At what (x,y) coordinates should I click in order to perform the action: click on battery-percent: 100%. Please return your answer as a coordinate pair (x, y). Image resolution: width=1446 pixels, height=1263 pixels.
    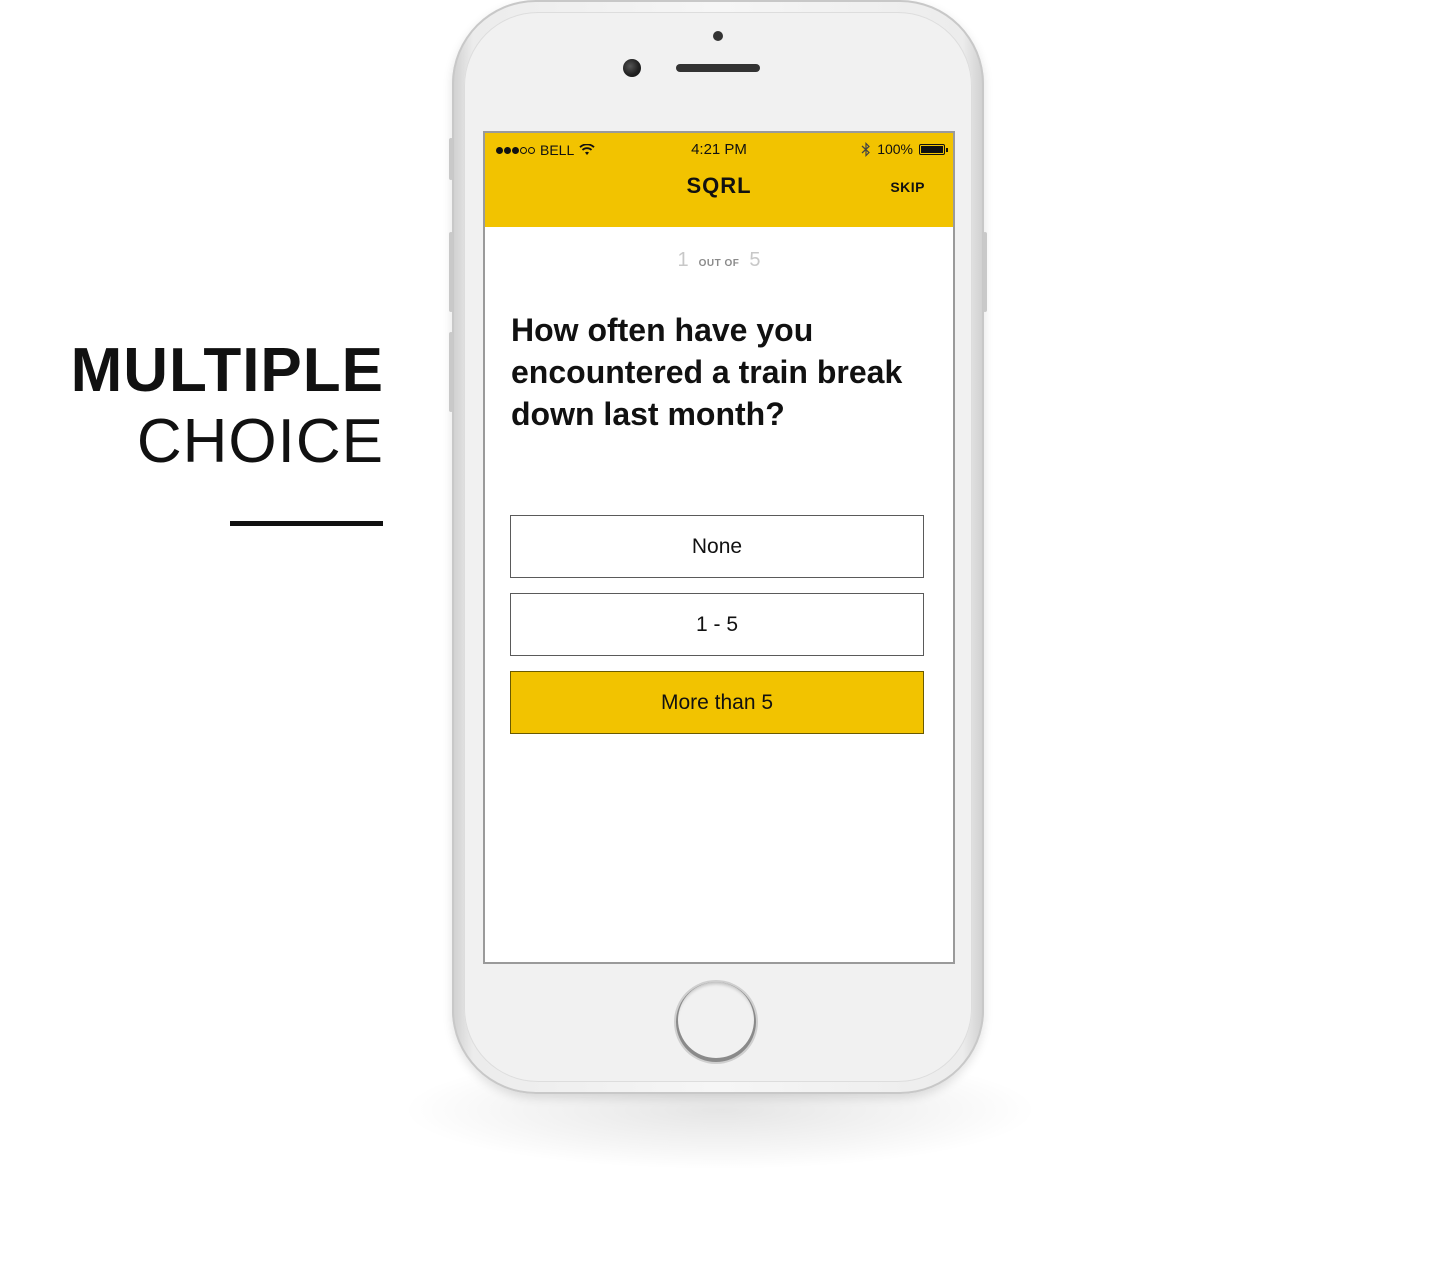
    Looking at the image, I should click on (895, 149).